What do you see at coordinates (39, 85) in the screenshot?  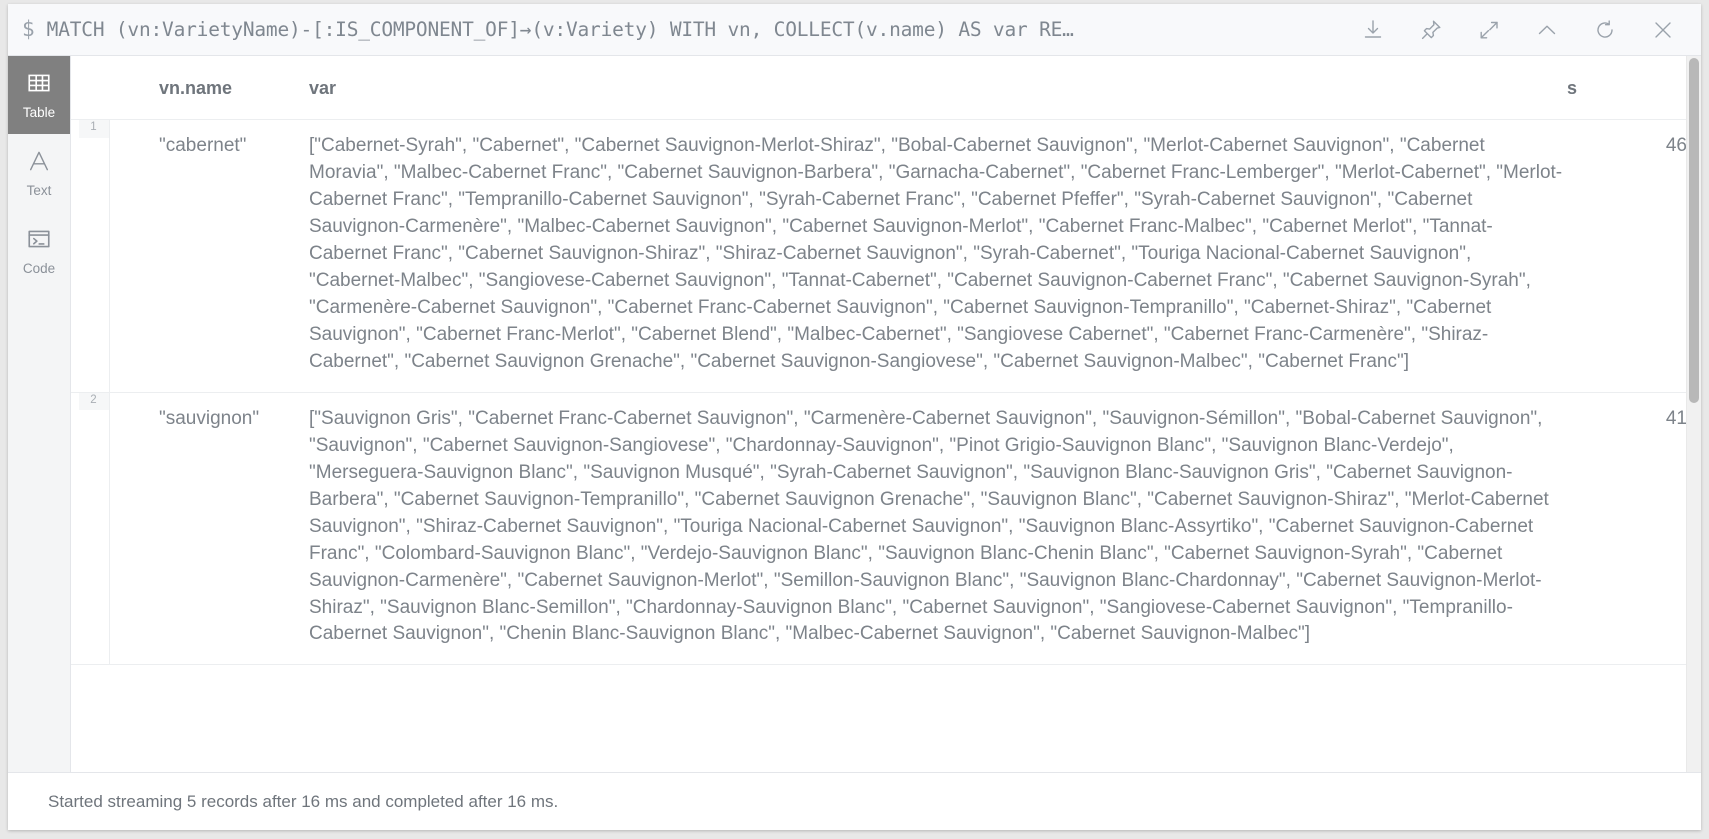 I see `table-icon` at bounding box center [39, 85].